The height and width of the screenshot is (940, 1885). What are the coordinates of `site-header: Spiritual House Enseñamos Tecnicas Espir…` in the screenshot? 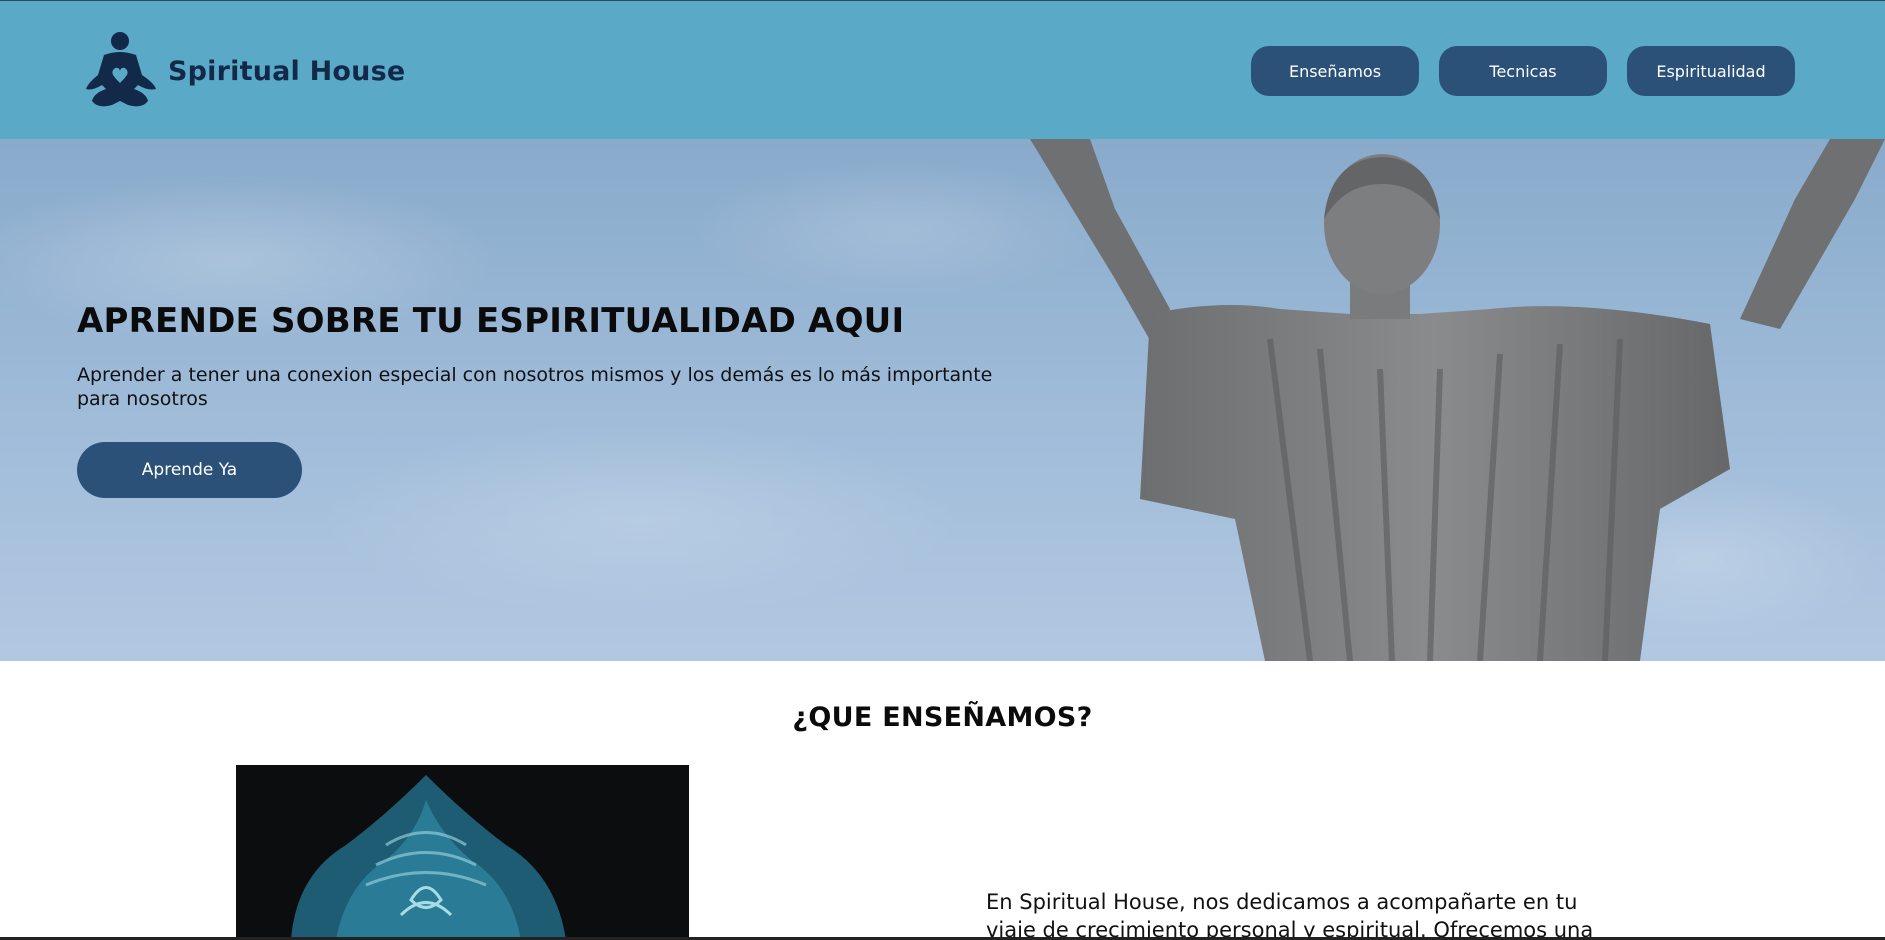 It's located at (942, 69).